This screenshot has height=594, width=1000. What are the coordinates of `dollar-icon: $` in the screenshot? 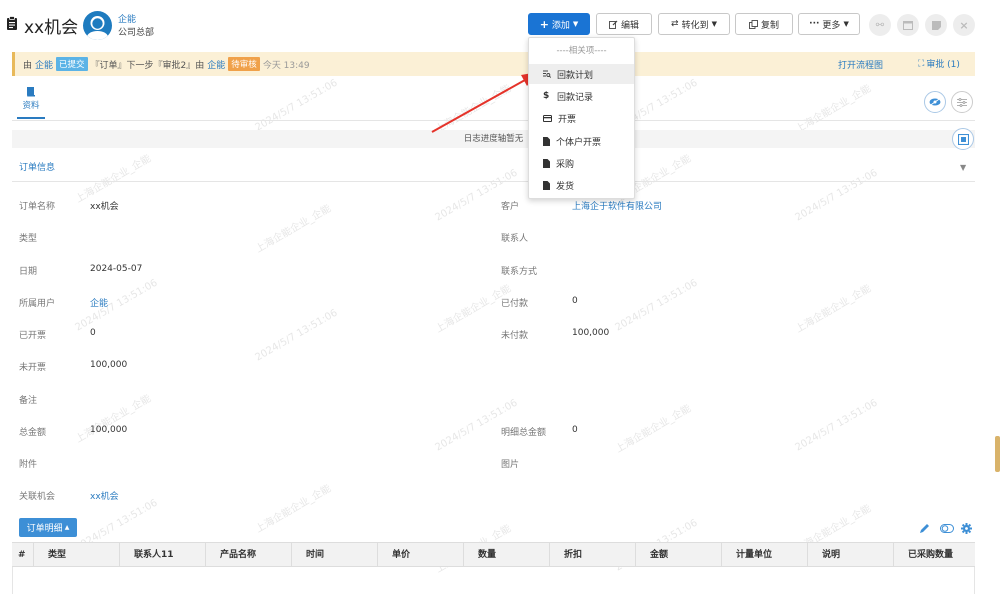 It's located at (546, 96).